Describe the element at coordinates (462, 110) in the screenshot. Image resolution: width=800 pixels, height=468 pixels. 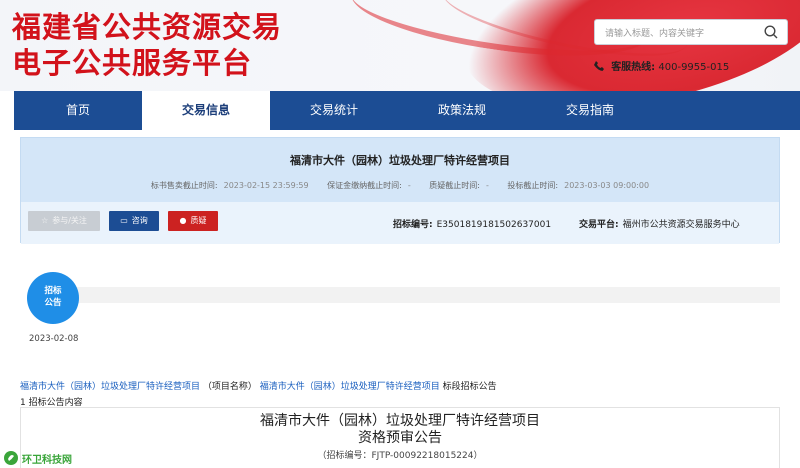
I see `nav-item-policies: 政策法规` at that location.